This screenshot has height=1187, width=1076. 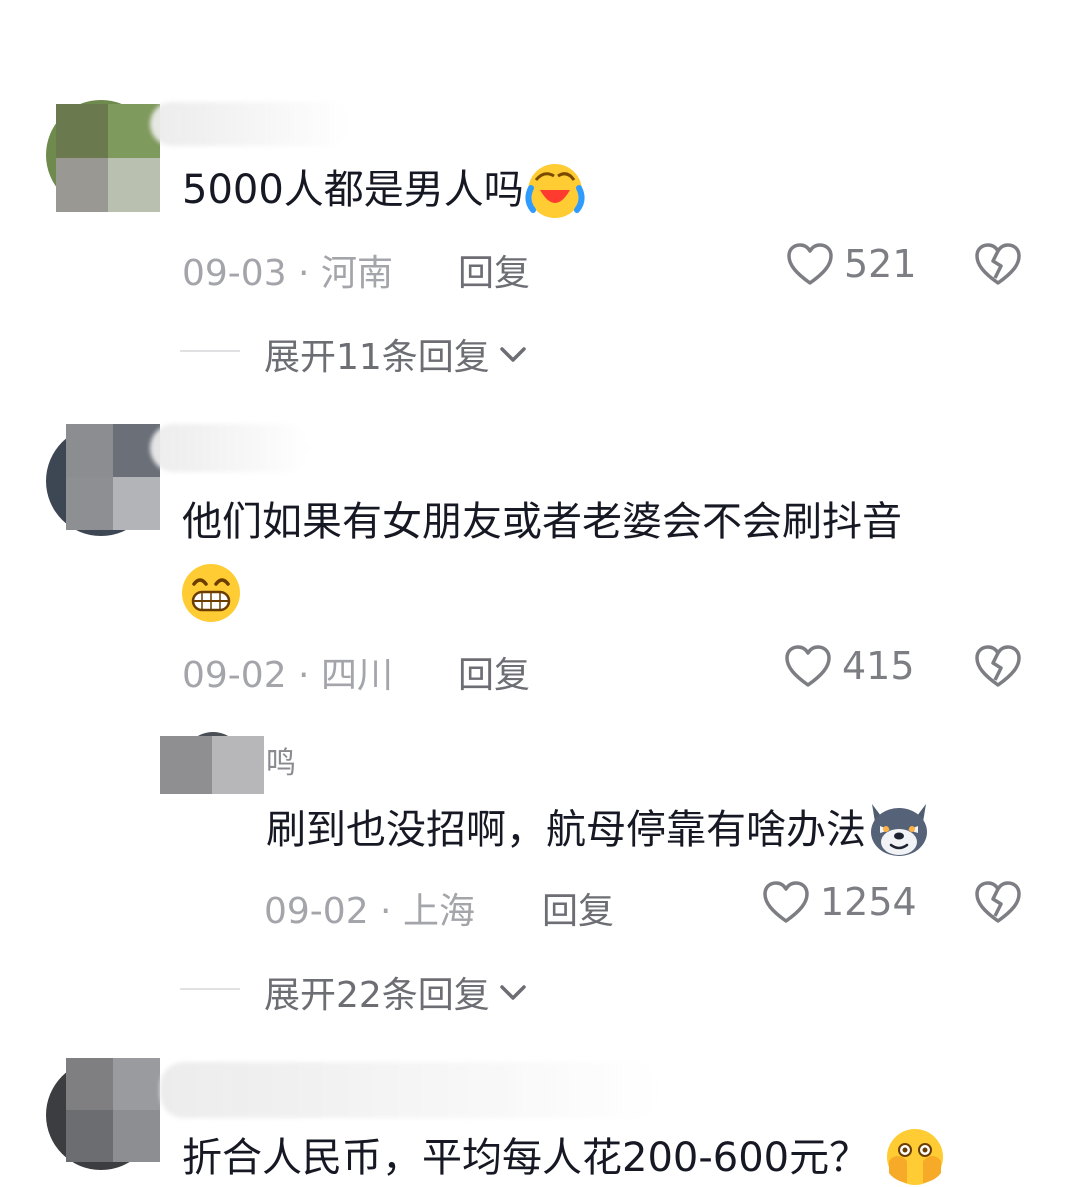 What do you see at coordinates (438, 911) in the screenshot?
I see `comment-location: 上海` at bounding box center [438, 911].